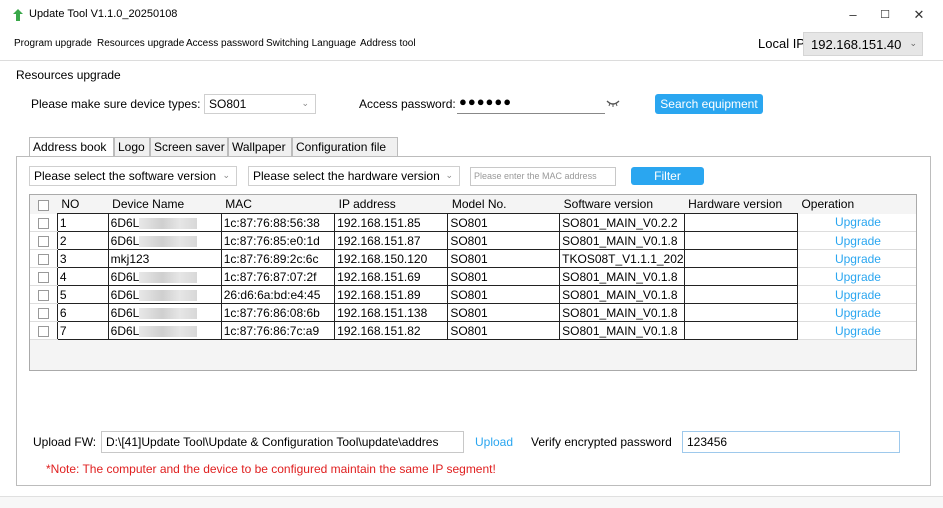 The image size is (943, 508). I want to click on eye-icon, so click(613, 103).